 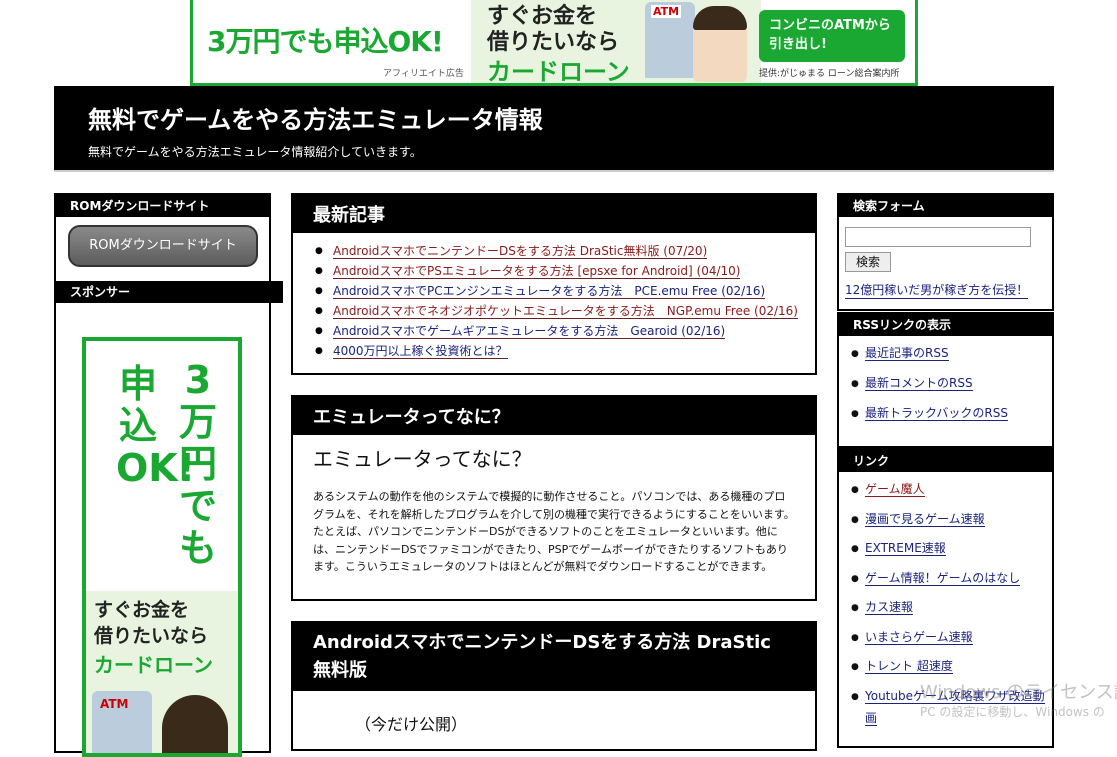 I want to click on list-item: EXTREME速報, so click(x=951, y=552).